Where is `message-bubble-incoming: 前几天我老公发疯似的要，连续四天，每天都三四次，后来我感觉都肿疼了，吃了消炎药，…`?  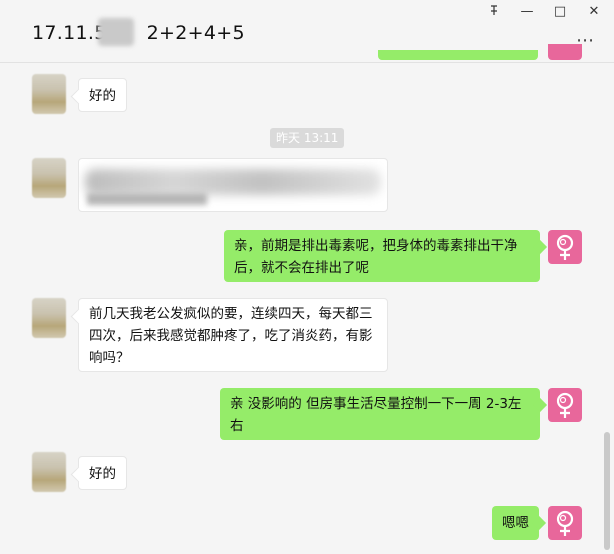 message-bubble-incoming: 前几天我老公发疯似的要，连续四天，每天都三四次，后来我感觉都肿疼了，吃了消炎药，… is located at coordinates (233, 335).